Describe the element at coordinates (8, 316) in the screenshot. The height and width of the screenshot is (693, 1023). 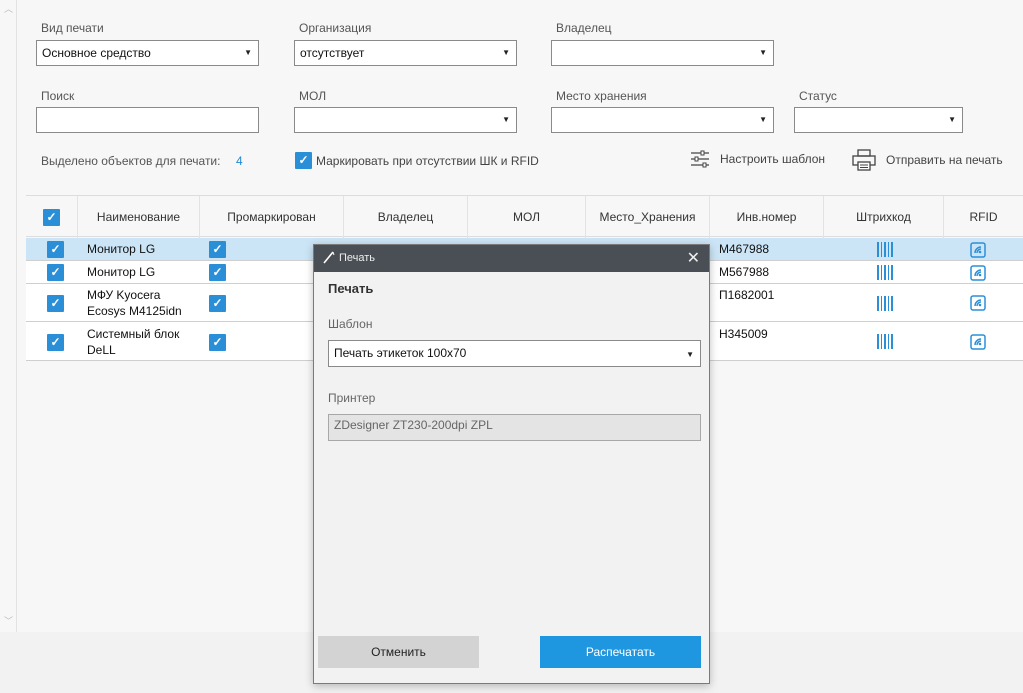
I see `vertical-scrollbar: ︿ ﹀` at that location.